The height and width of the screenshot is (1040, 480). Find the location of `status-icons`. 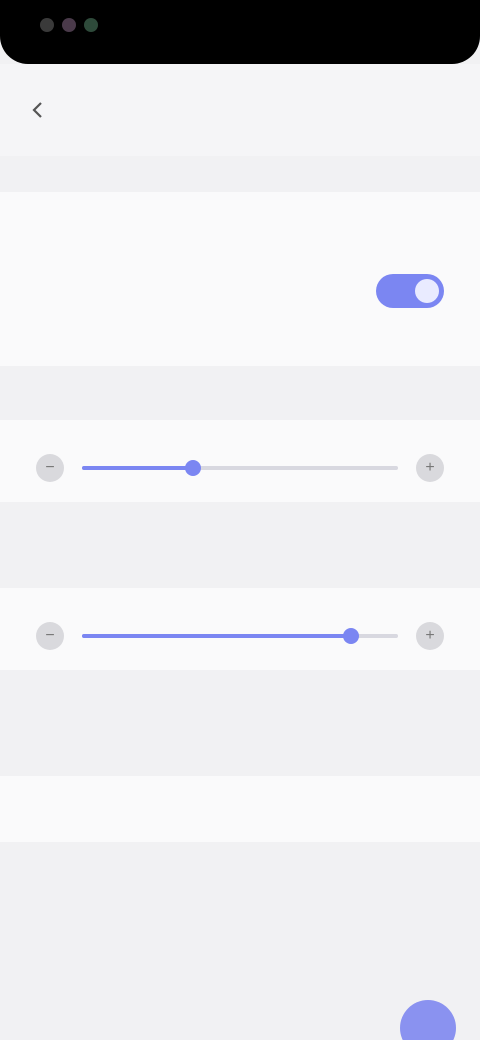

status-icons is located at coordinates (69, 25).